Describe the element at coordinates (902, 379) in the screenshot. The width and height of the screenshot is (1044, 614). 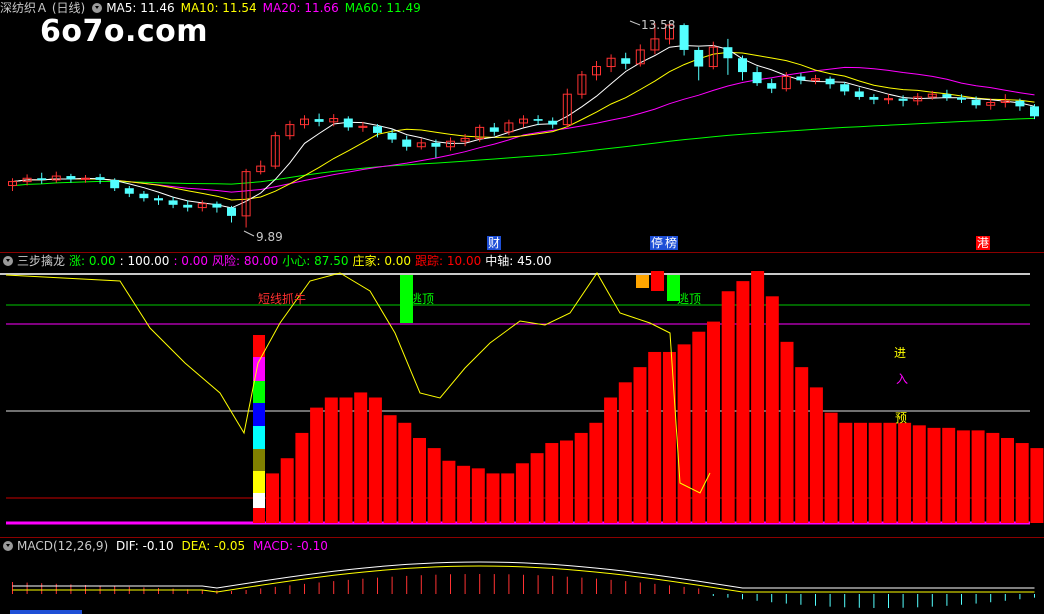
I see `entry-label-ru: 入` at that location.